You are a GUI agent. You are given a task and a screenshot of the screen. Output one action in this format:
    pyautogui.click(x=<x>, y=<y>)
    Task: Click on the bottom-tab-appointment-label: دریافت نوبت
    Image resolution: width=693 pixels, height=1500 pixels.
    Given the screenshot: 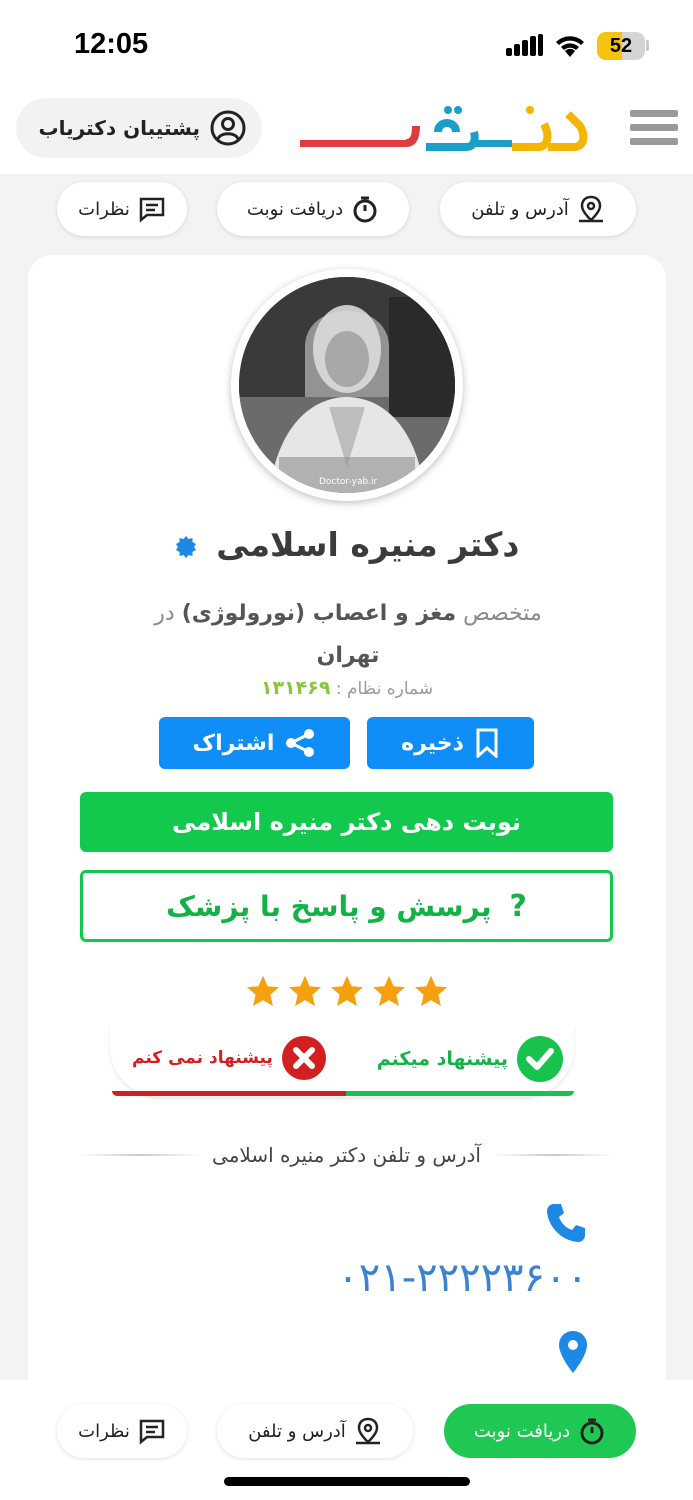 What is the action you would take?
    pyautogui.click(x=522, y=1431)
    